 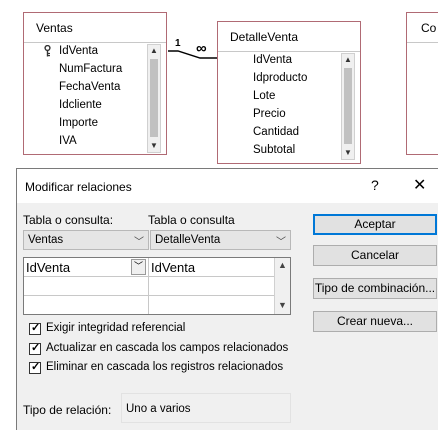 What do you see at coordinates (264, 37) in the screenshot?
I see `table-detalleventa-title: DetalleVenta` at bounding box center [264, 37].